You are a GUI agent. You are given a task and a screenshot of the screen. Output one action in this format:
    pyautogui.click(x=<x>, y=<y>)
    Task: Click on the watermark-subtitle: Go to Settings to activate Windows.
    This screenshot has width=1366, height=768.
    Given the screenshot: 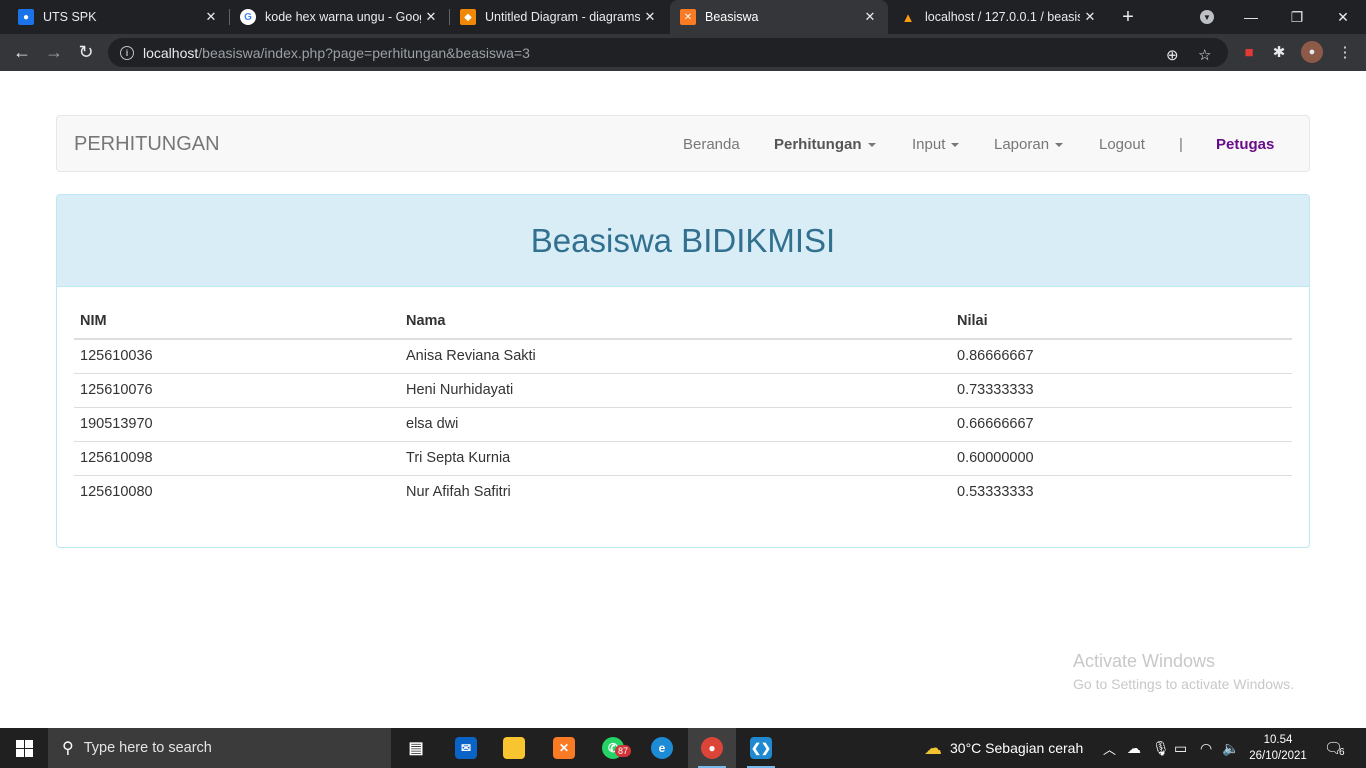 What is the action you would take?
    pyautogui.click(x=1183, y=684)
    